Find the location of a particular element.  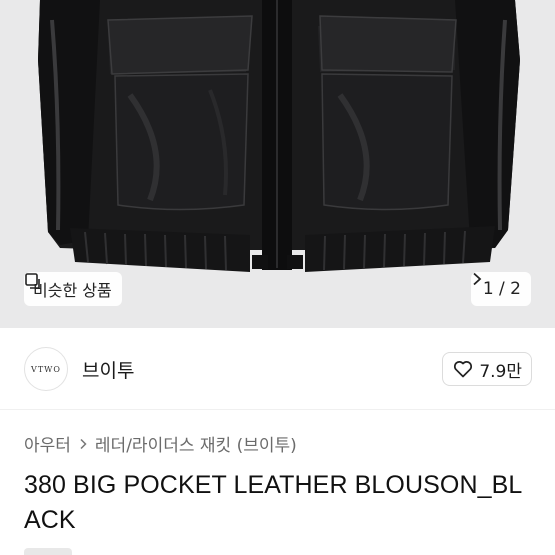

similar-products-label: 비슷한 상품 is located at coordinates (72, 290).